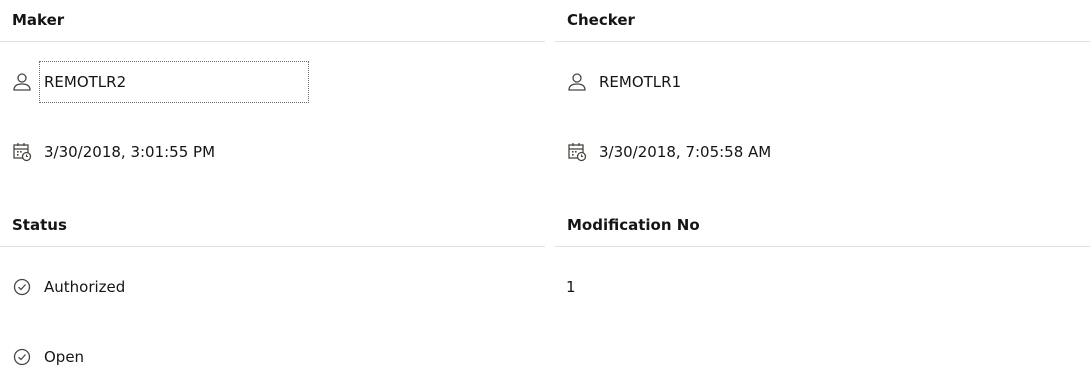 The height and width of the screenshot is (374, 1090). What do you see at coordinates (685, 152) in the screenshot?
I see `checker-timestamp: 3/30/2018, 7:05:58 AM` at bounding box center [685, 152].